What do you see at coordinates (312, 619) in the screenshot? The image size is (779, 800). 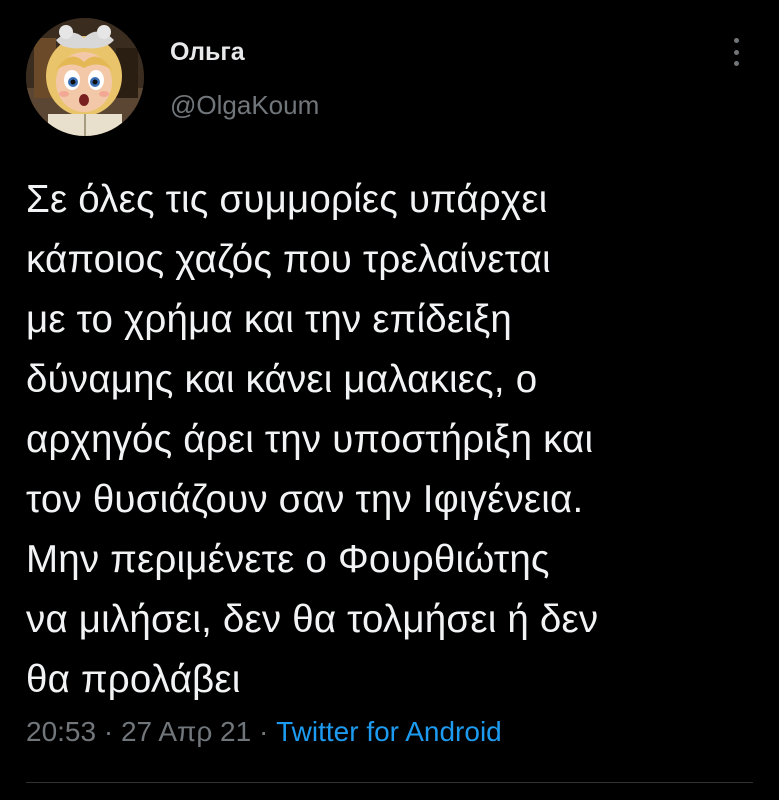 I see `tweet-text-line: να μιλήσει, δεν θα τολμήσει ή δεν` at bounding box center [312, 619].